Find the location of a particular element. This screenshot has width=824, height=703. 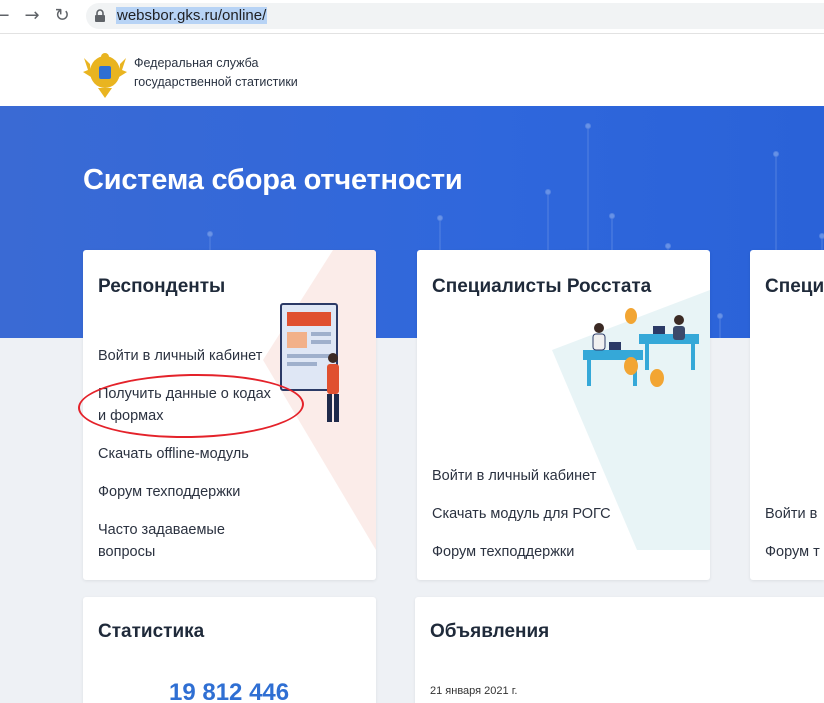

announcement-date: 21 января 2021 г. is located at coordinates (474, 691).